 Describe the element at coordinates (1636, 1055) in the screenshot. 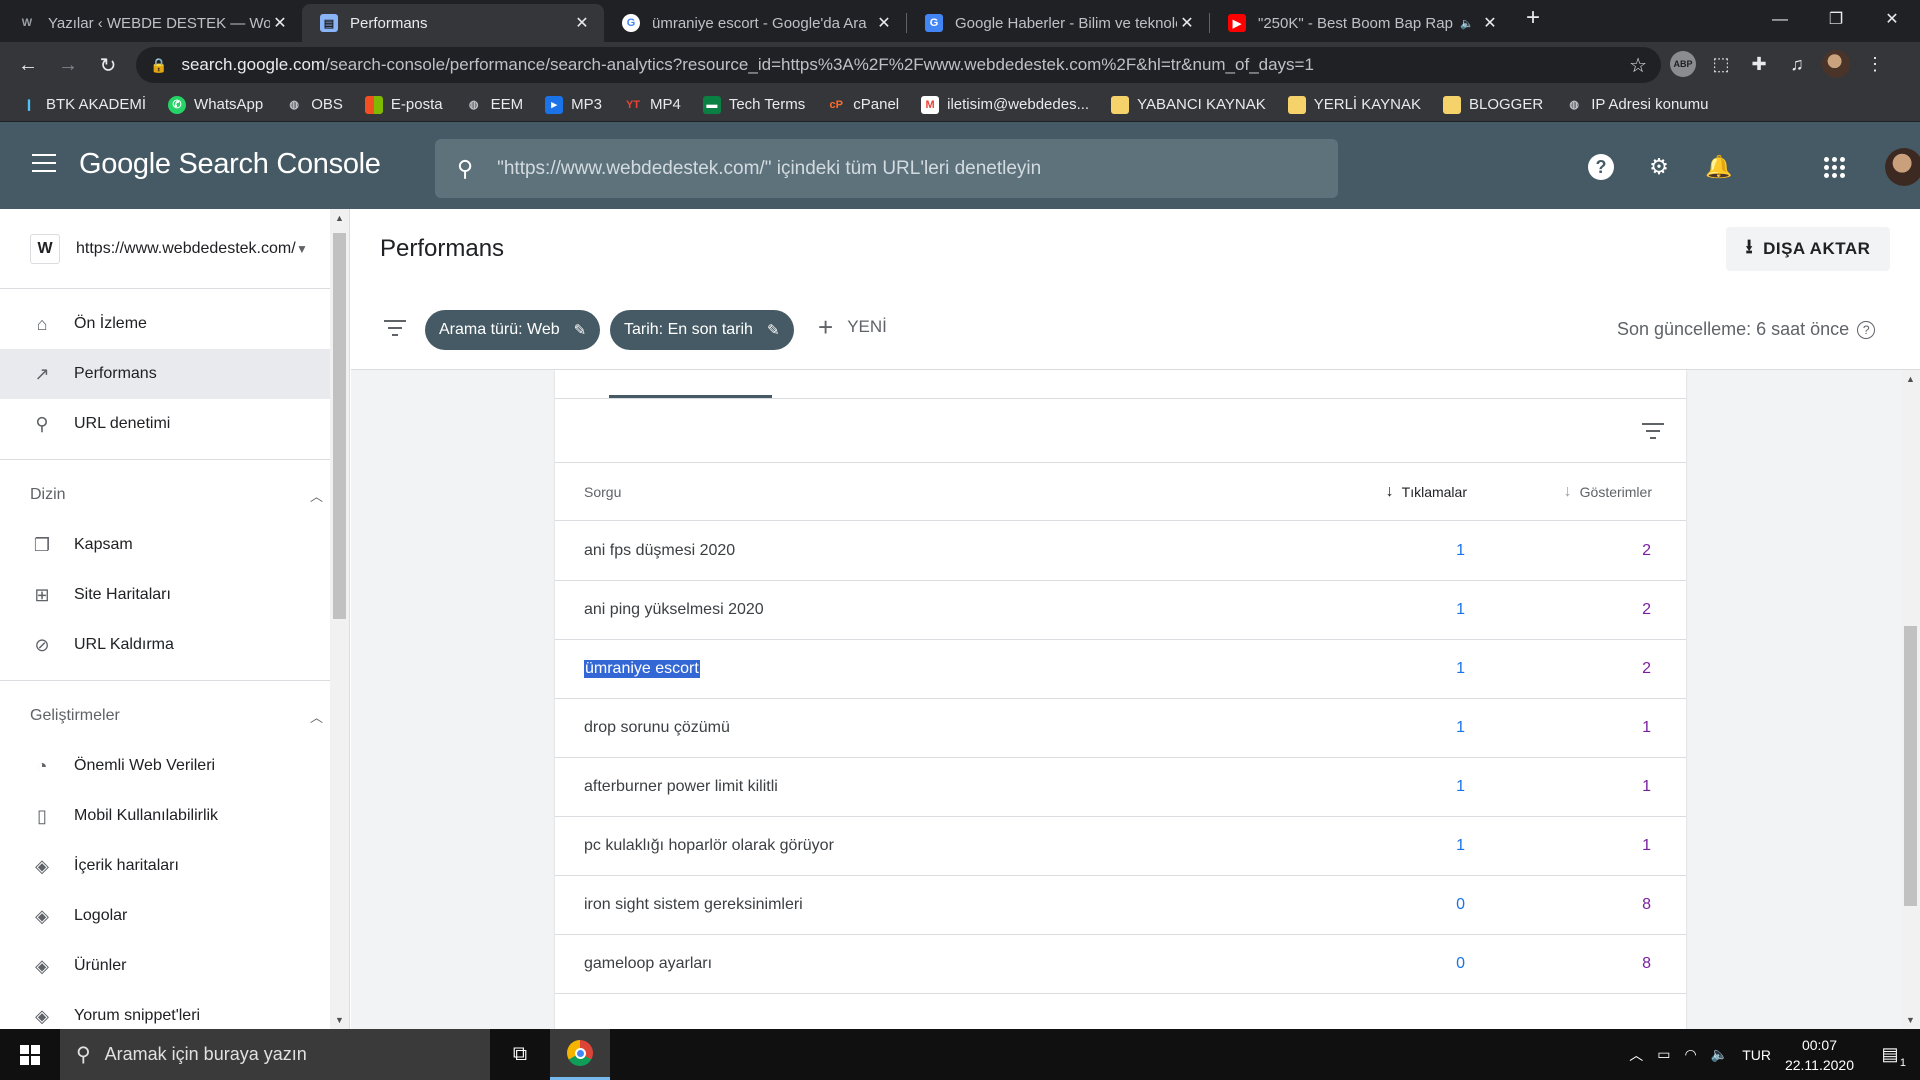

I see `tray-chevron-up-icon: ︿` at that location.